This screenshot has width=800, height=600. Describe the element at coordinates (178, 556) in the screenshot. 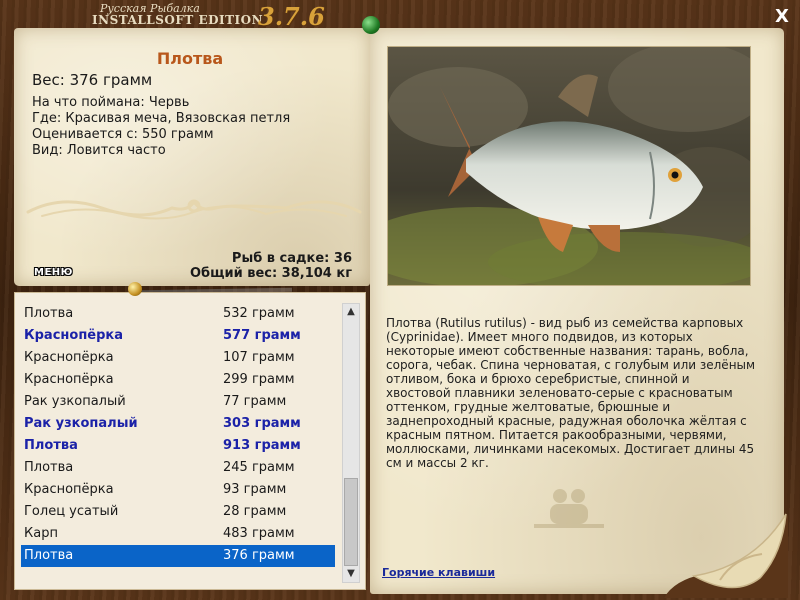

I see `list-item: Плотва 376 грамм` at that location.